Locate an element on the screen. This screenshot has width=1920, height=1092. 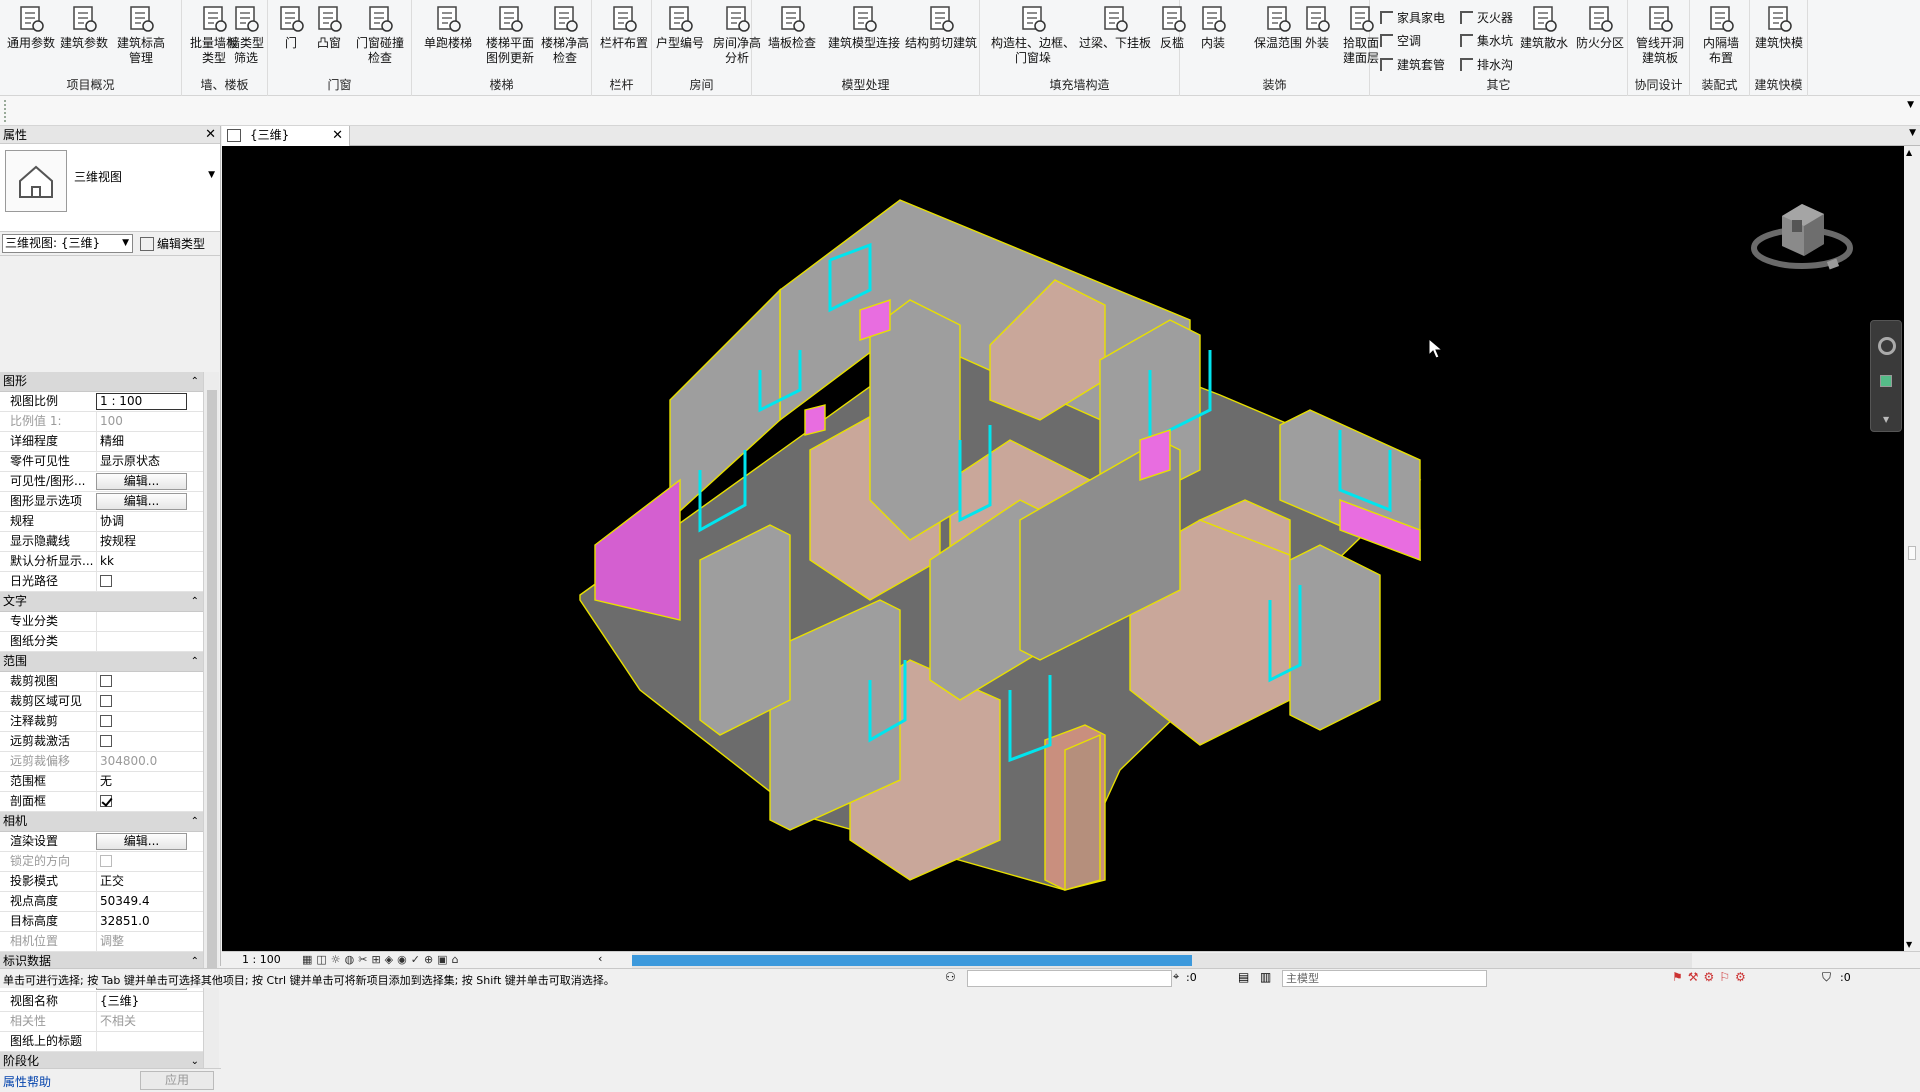
ribbon-small-button: 集水坑 is located at coordinates (1486, 40).